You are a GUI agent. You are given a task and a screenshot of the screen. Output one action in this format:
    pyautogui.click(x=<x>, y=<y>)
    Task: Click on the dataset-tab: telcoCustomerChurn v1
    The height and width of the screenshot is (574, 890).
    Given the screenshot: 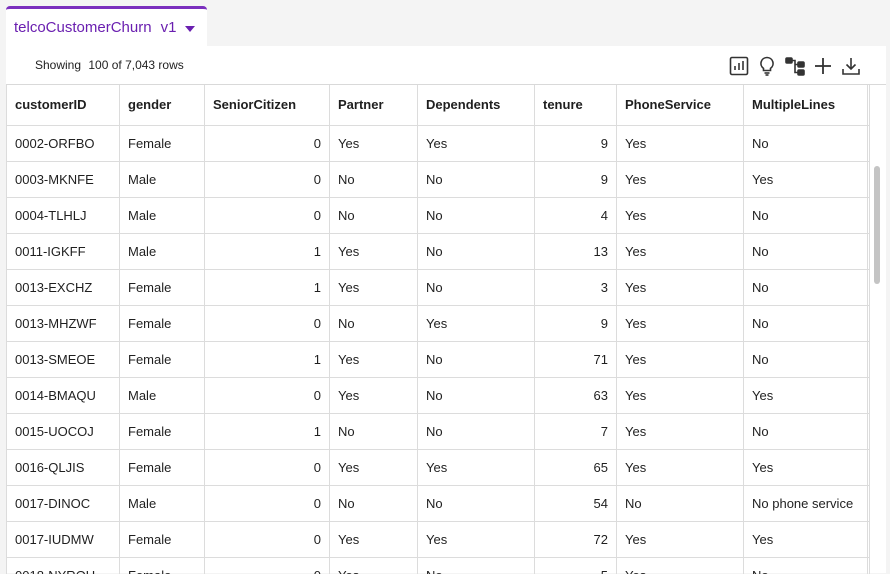 What is the action you would take?
    pyautogui.click(x=106, y=26)
    